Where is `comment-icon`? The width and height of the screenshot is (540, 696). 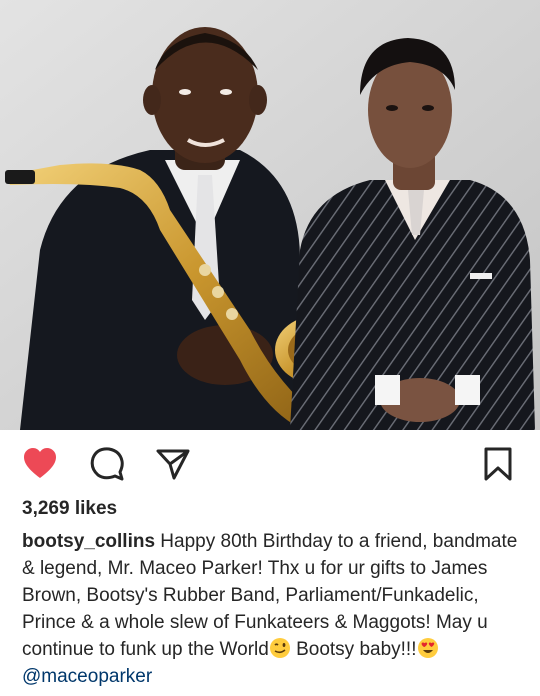
comment-icon is located at coordinates (107, 464).